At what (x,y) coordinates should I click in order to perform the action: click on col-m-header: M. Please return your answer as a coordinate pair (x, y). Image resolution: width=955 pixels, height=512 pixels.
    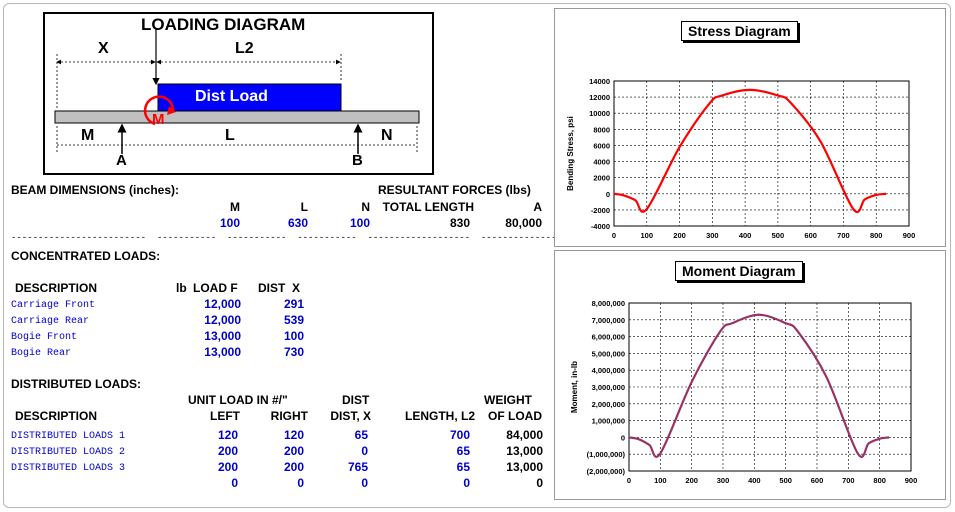
    Looking at the image, I should click on (235, 207).